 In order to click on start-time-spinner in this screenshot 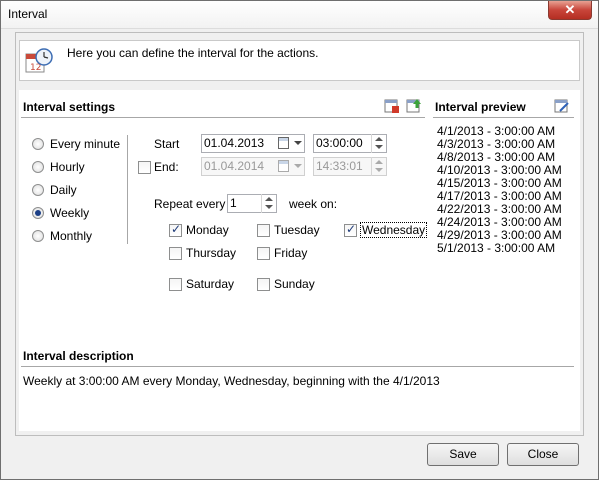, I will do `click(378, 143)`.